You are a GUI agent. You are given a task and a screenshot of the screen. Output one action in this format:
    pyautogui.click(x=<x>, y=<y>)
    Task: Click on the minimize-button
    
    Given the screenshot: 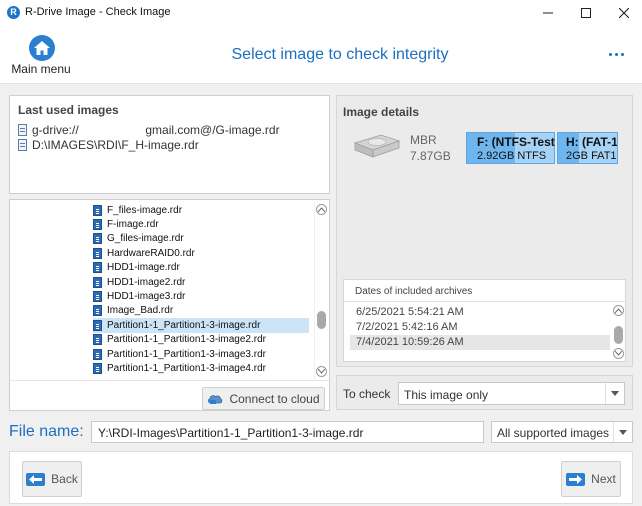 What is the action you would take?
    pyautogui.click(x=548, y=13)
    